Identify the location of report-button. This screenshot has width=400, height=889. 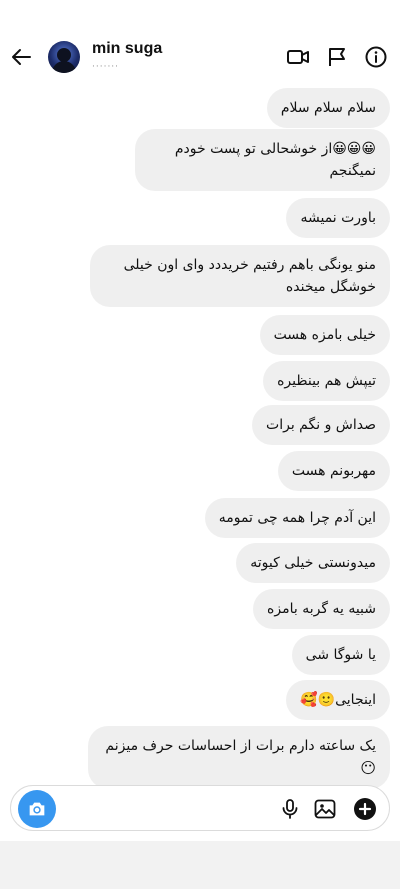
(337, 57).